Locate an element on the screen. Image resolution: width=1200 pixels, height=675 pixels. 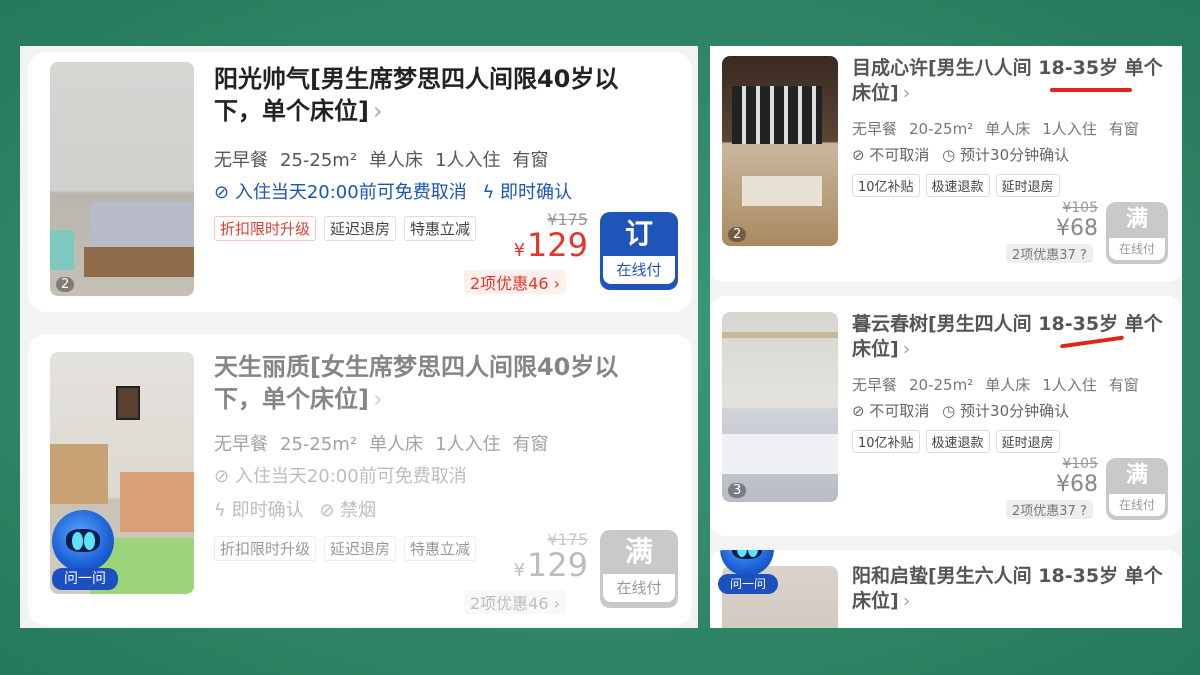
room-title: 阳和启蛰[男生六人间 18-35岁 单个床位] › is located at coordinates (1012, 589).